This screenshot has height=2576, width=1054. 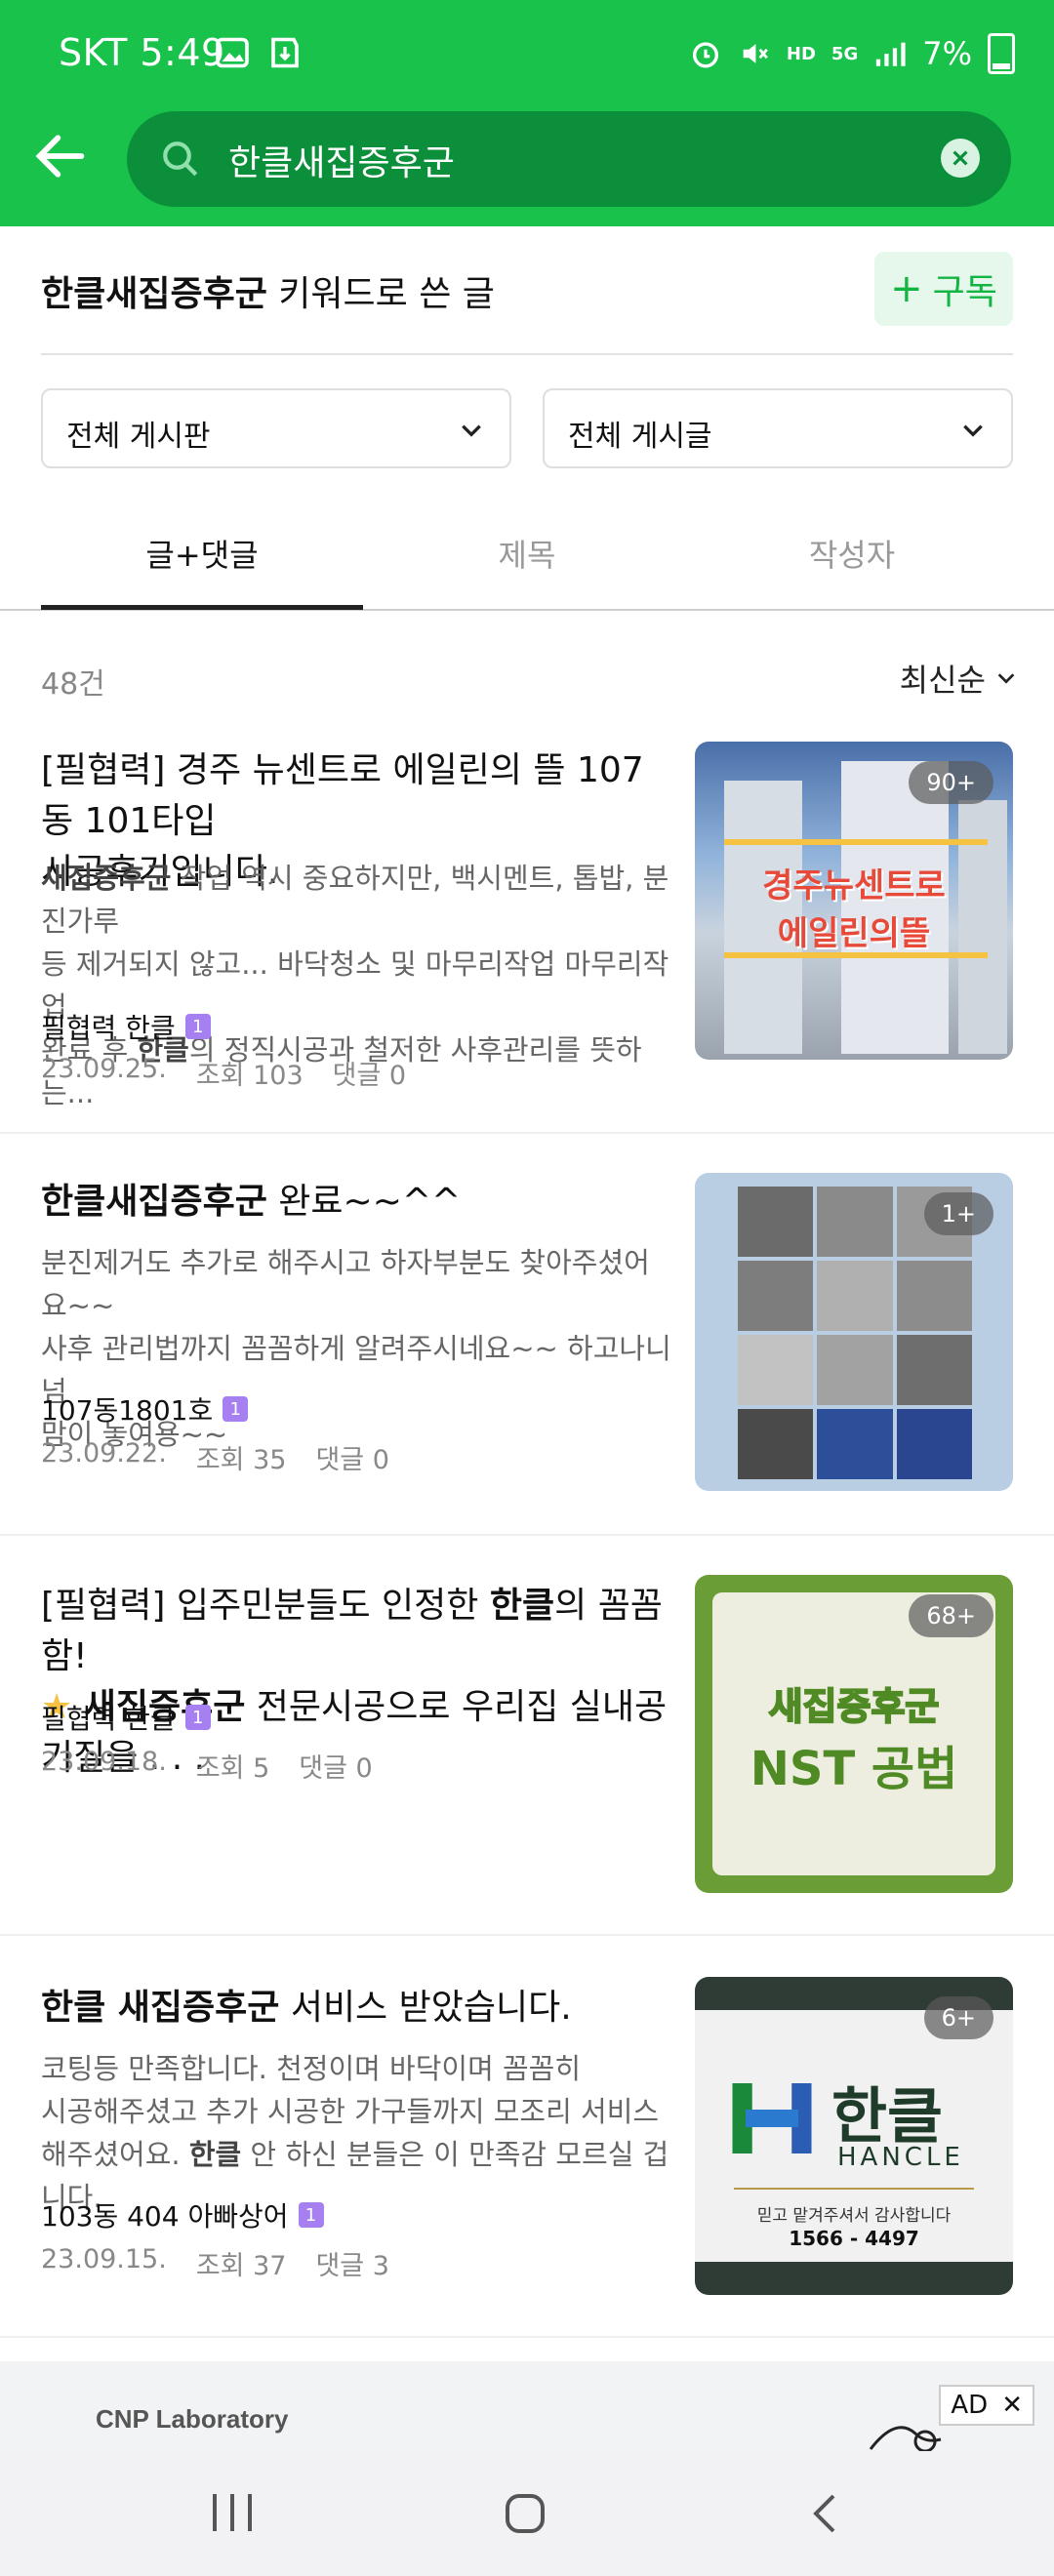 I want to click on status-left-icons, so click(x=259, y=52).